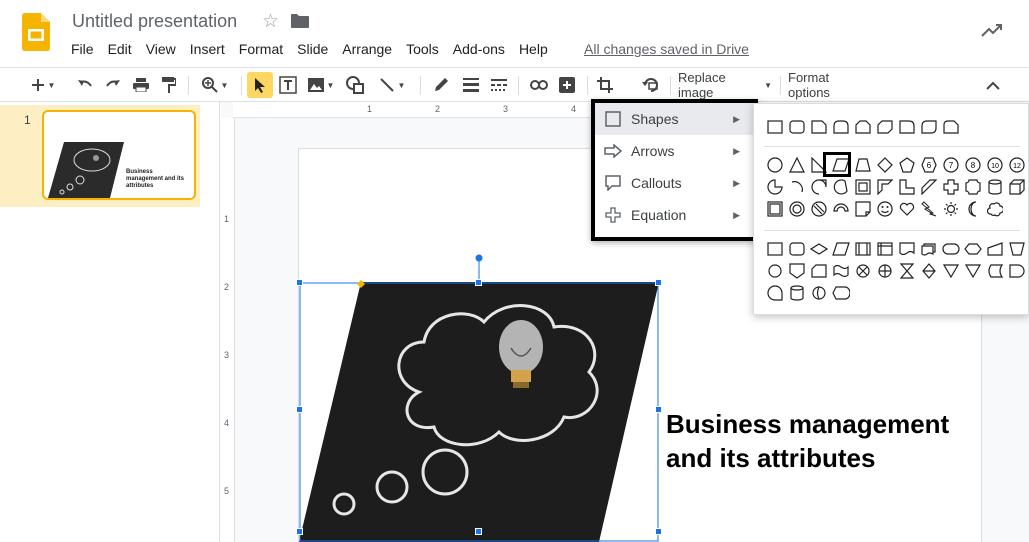 This screenshot has height=542, width=1029. What do you see at coordinates (1017, 187) in the screenshot?
I see `cube-shape-icon` at bounding box center [1017, 187].